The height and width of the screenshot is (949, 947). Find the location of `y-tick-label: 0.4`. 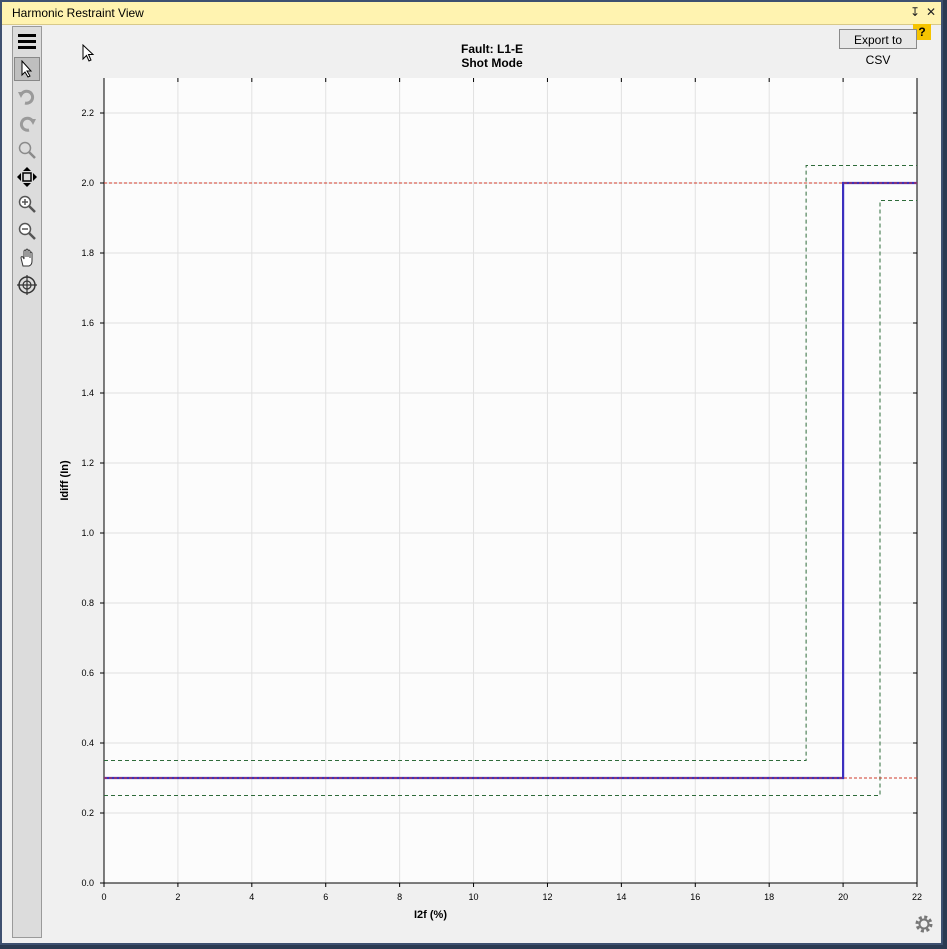

y-tick-label: 0.4 is located at coordinates (87, 743).